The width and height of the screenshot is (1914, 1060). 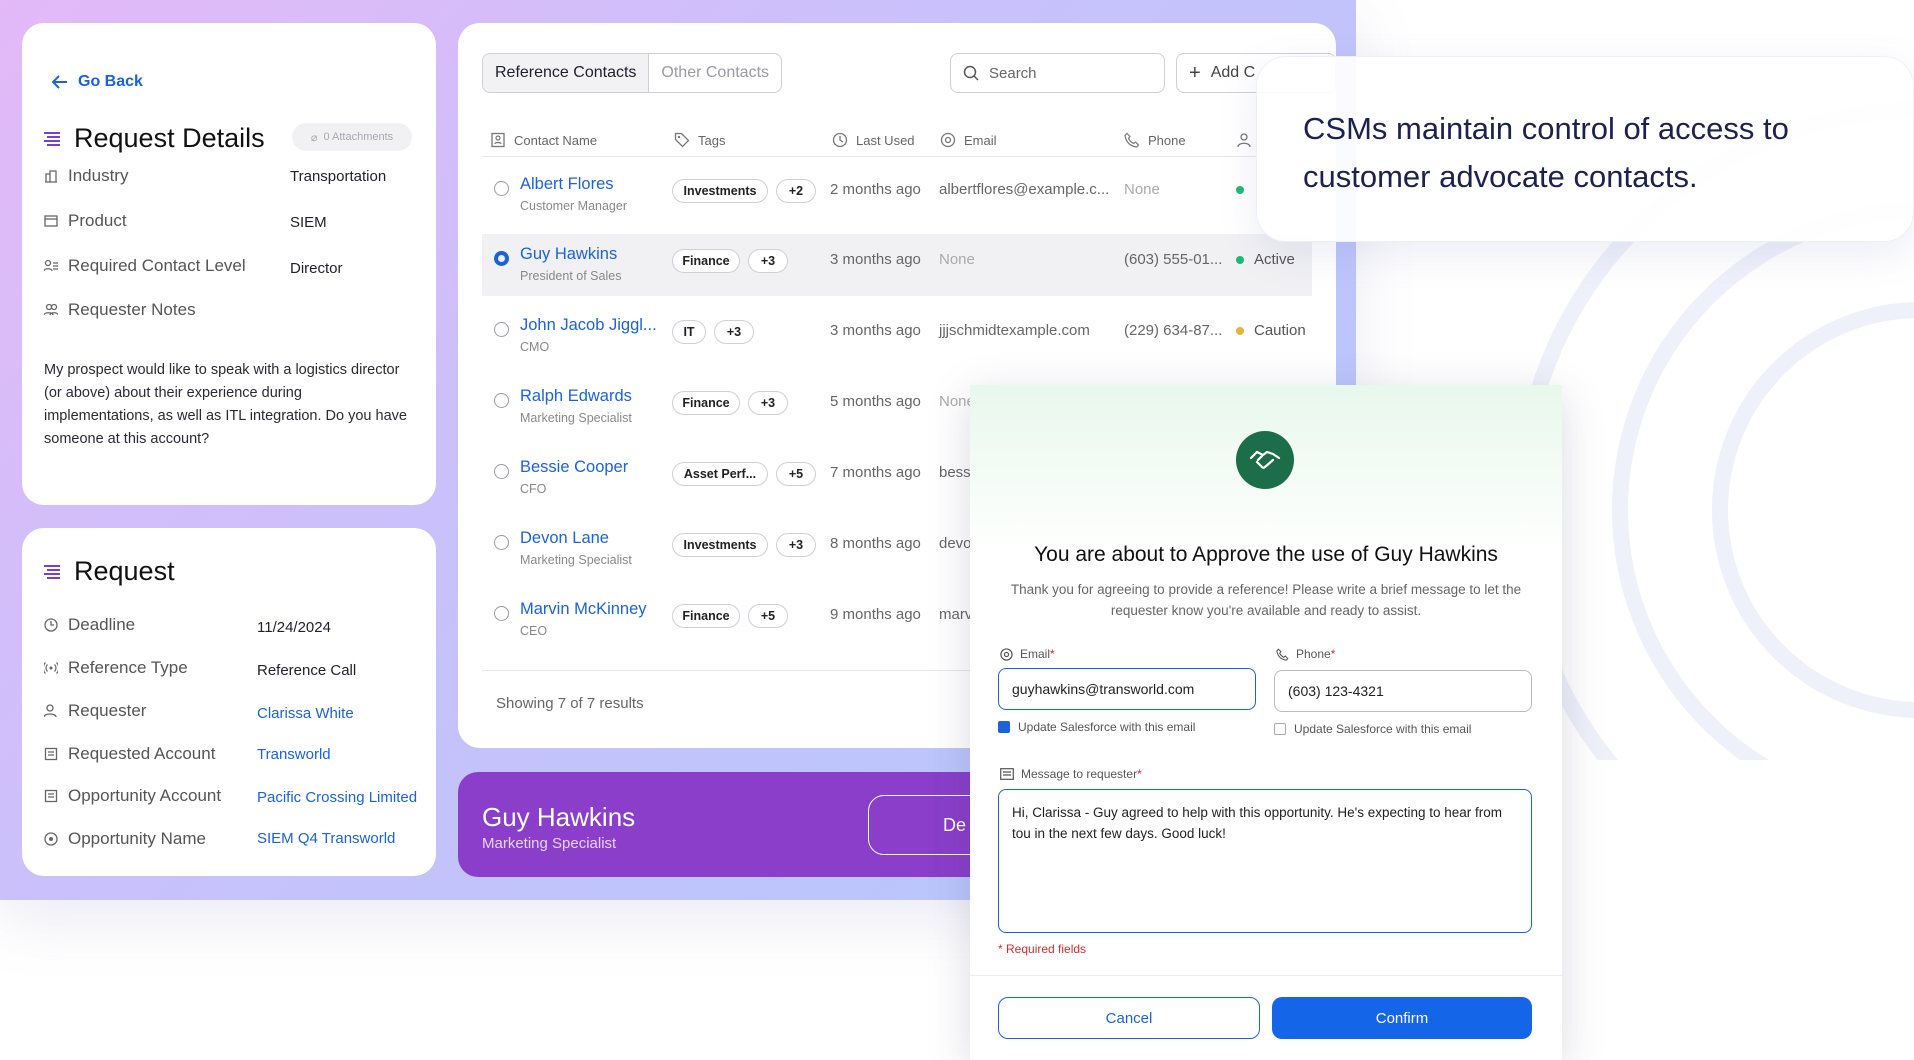 I want to click on update-phone-checkbox-row: Update Salesforce with this email, so click(x=1372, y=729).